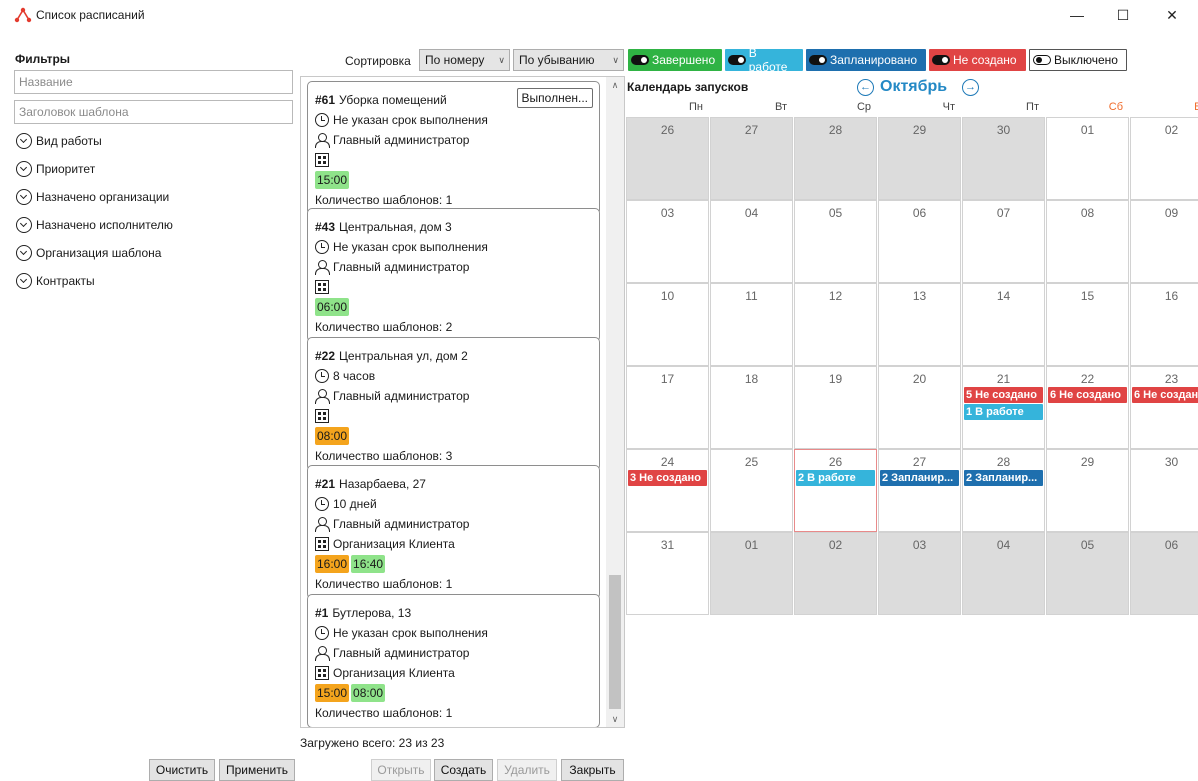  I want to click on calendar-day: 11, so click(751, 324).